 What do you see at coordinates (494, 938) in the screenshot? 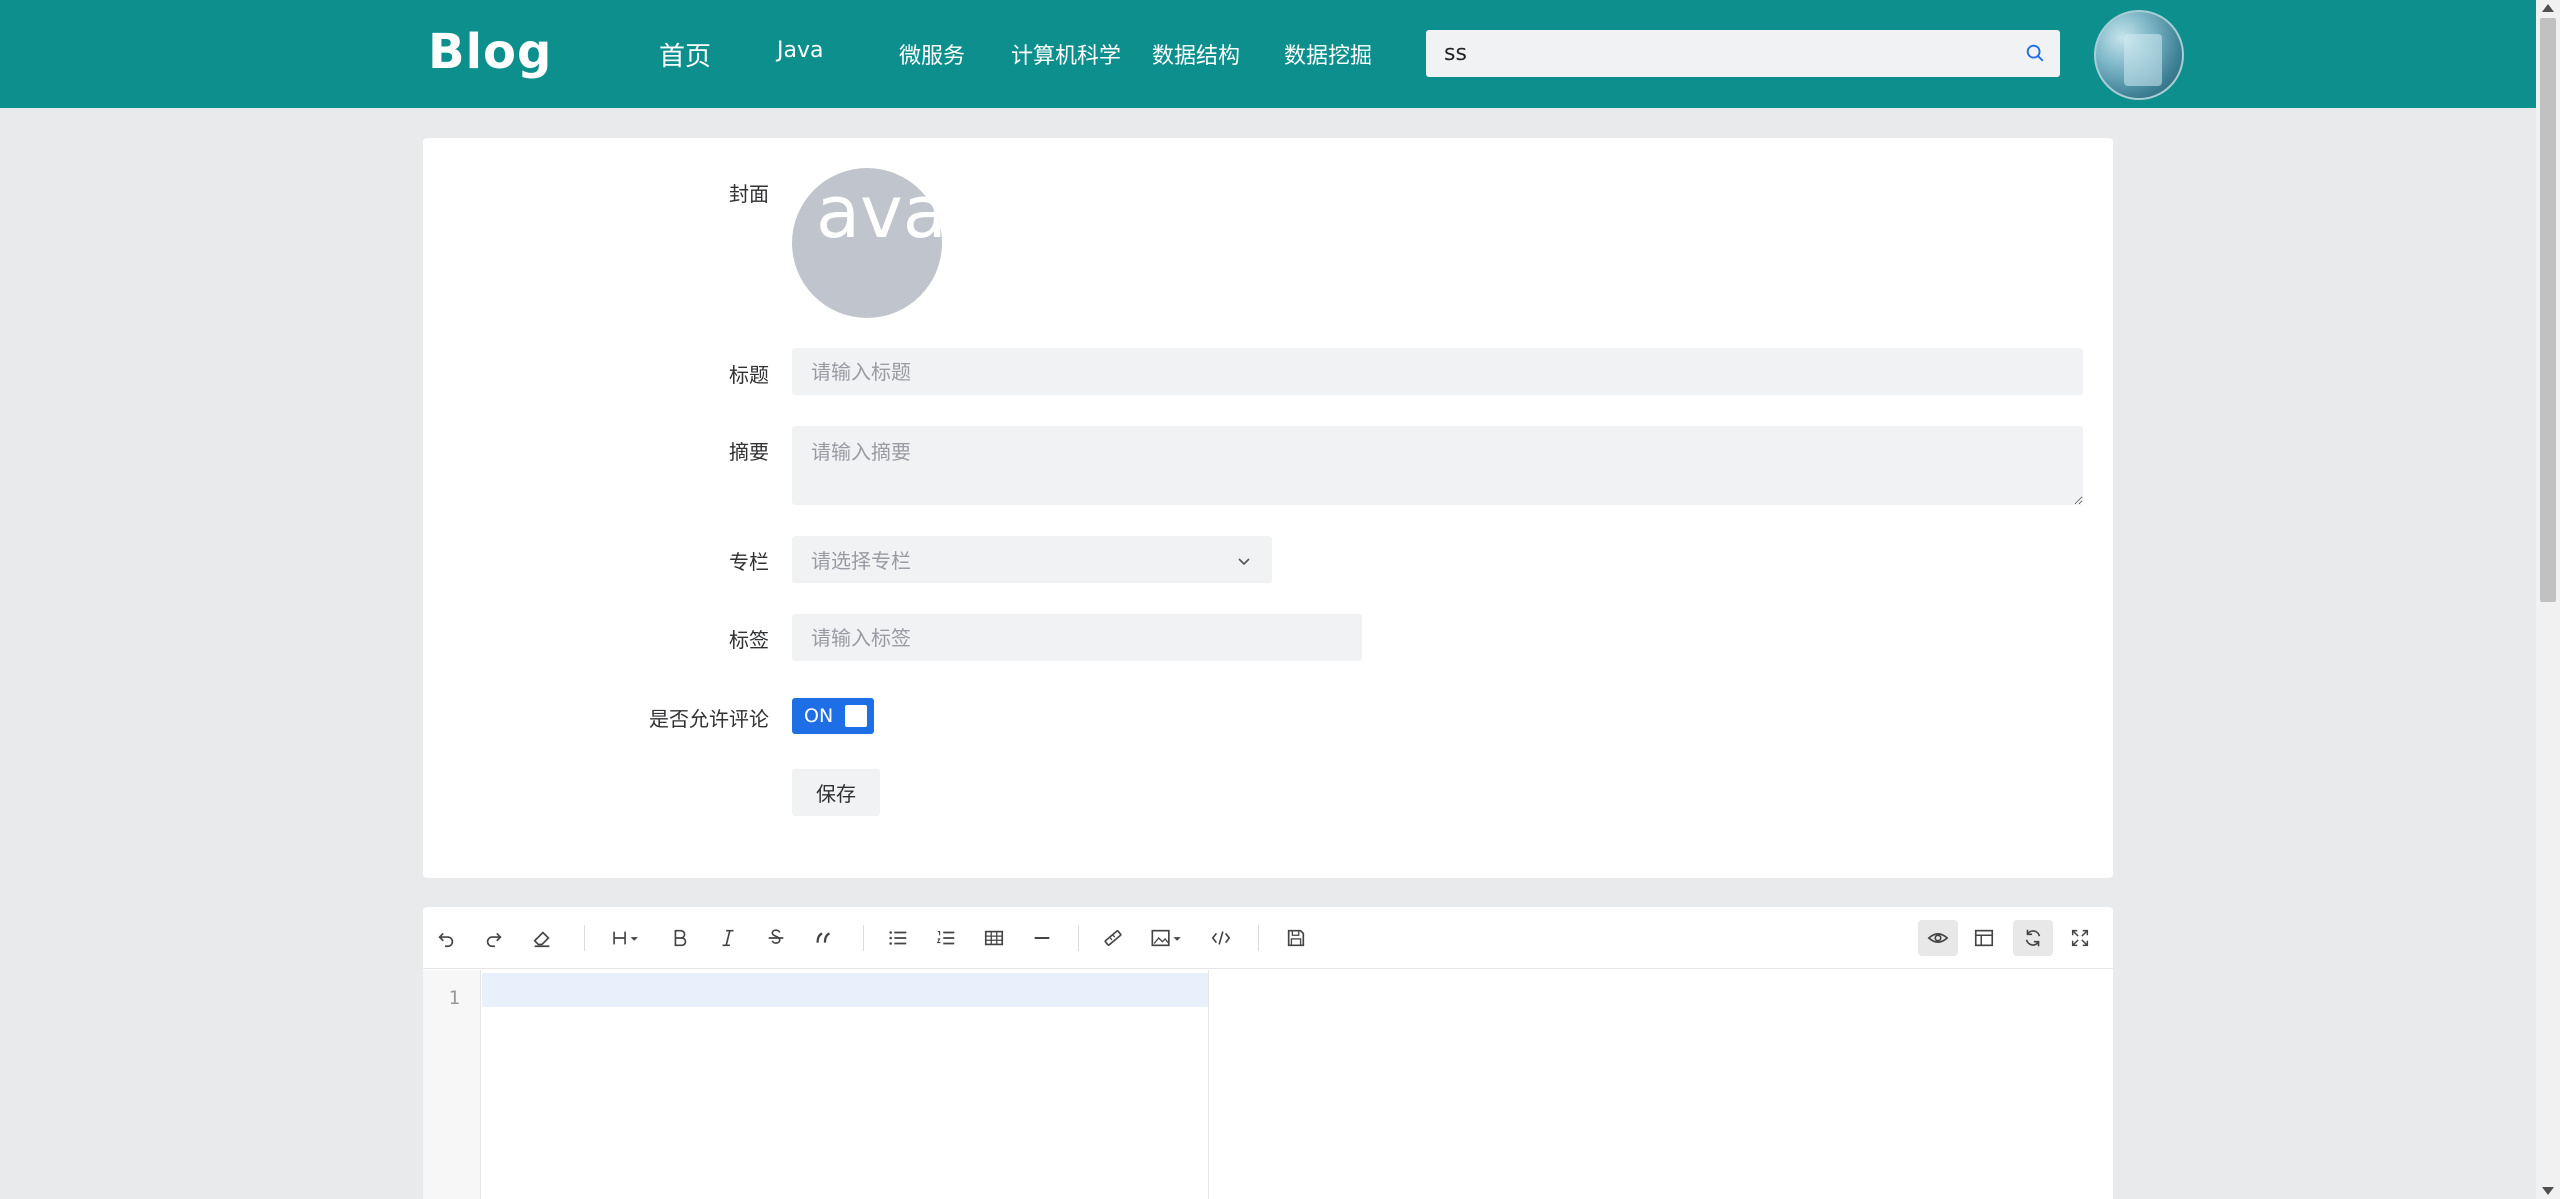
I see `redo-icon` at bounding box center [494, 938].